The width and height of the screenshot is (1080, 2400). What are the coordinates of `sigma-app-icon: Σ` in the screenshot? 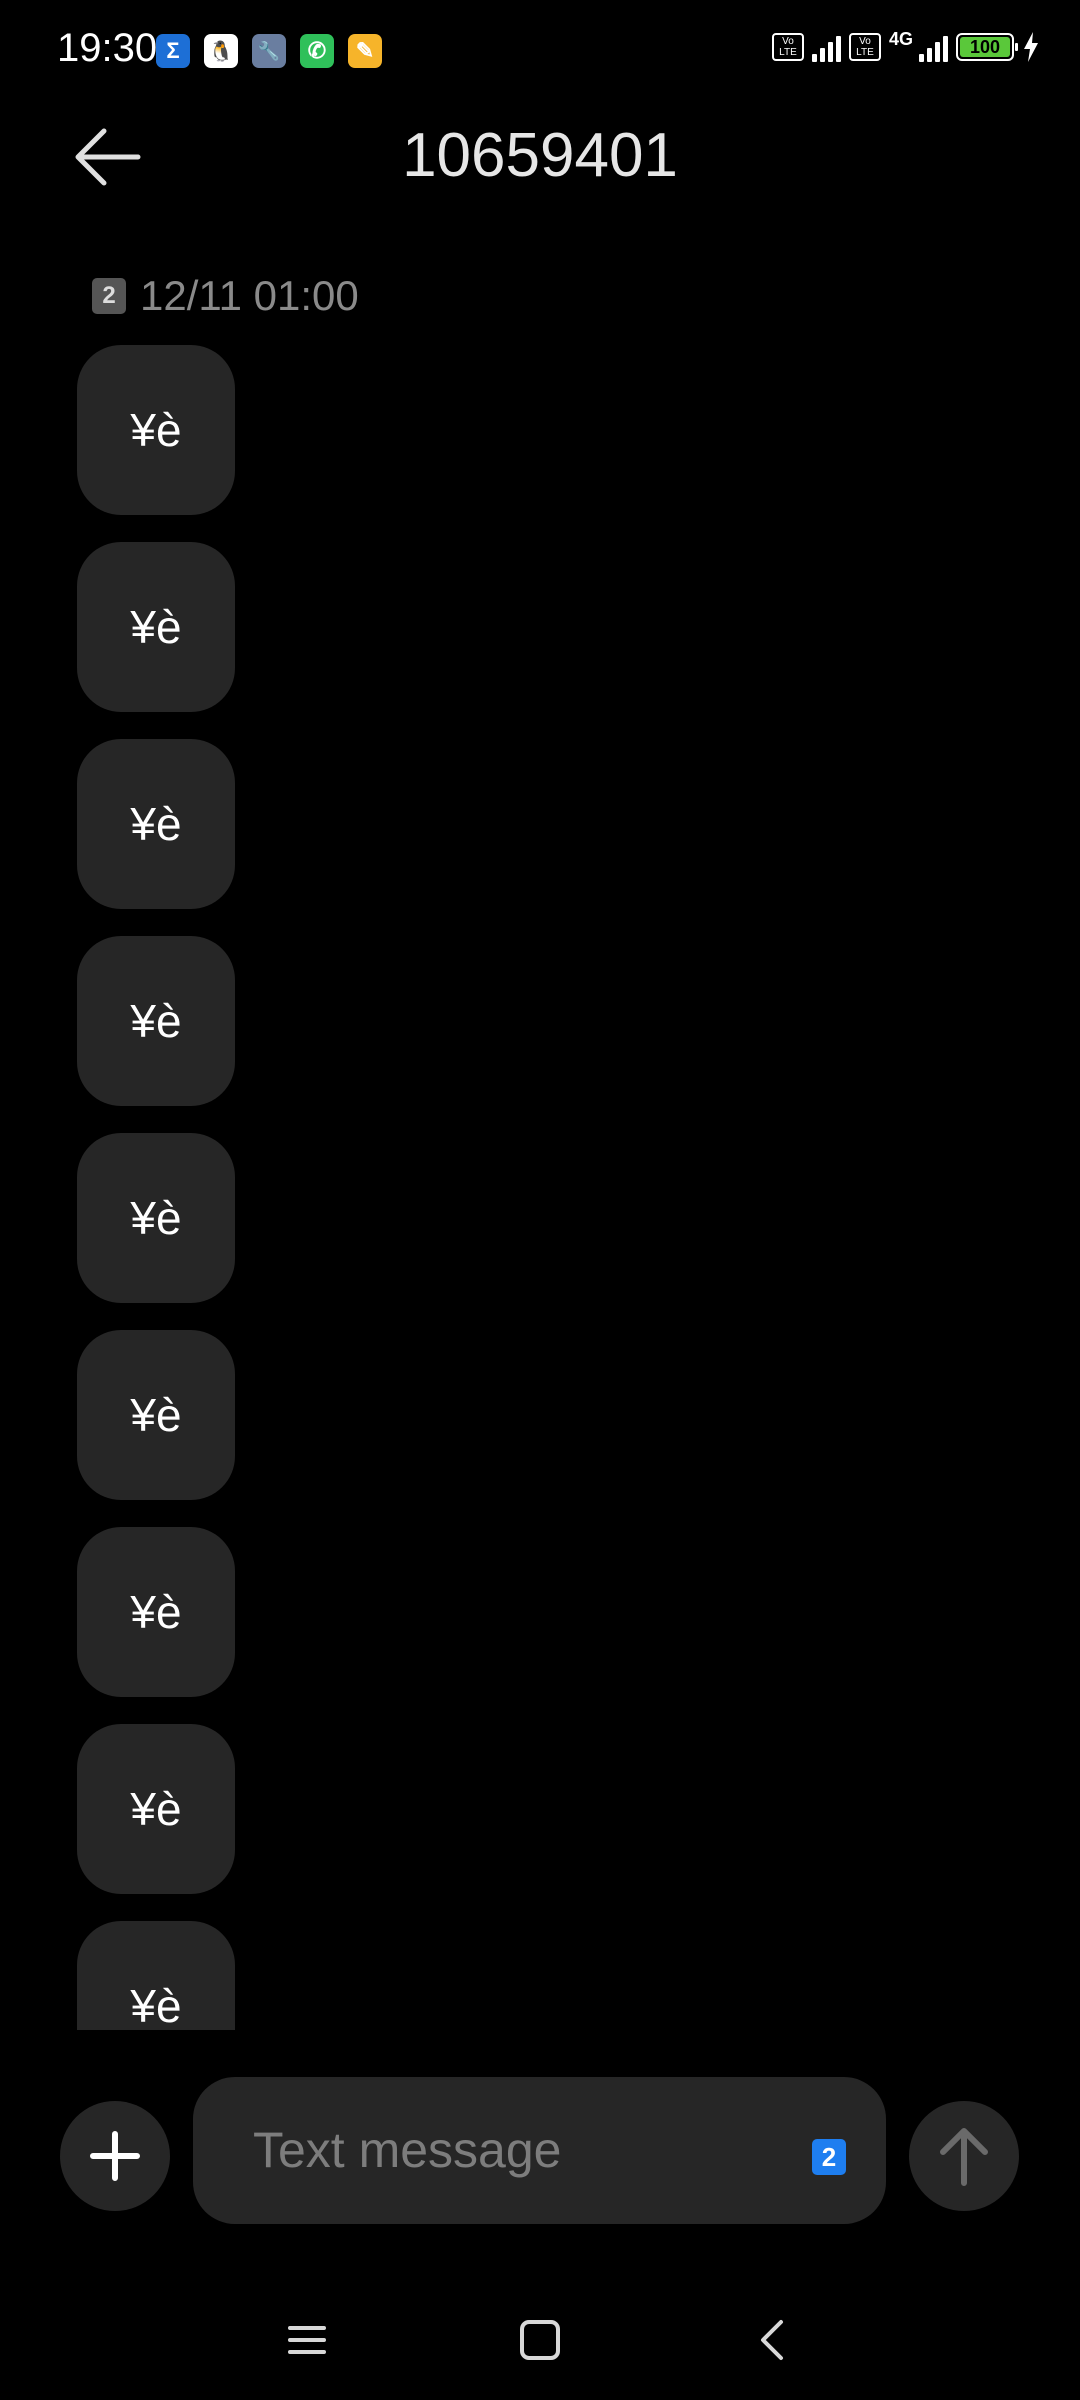 It's located at (173, 51).